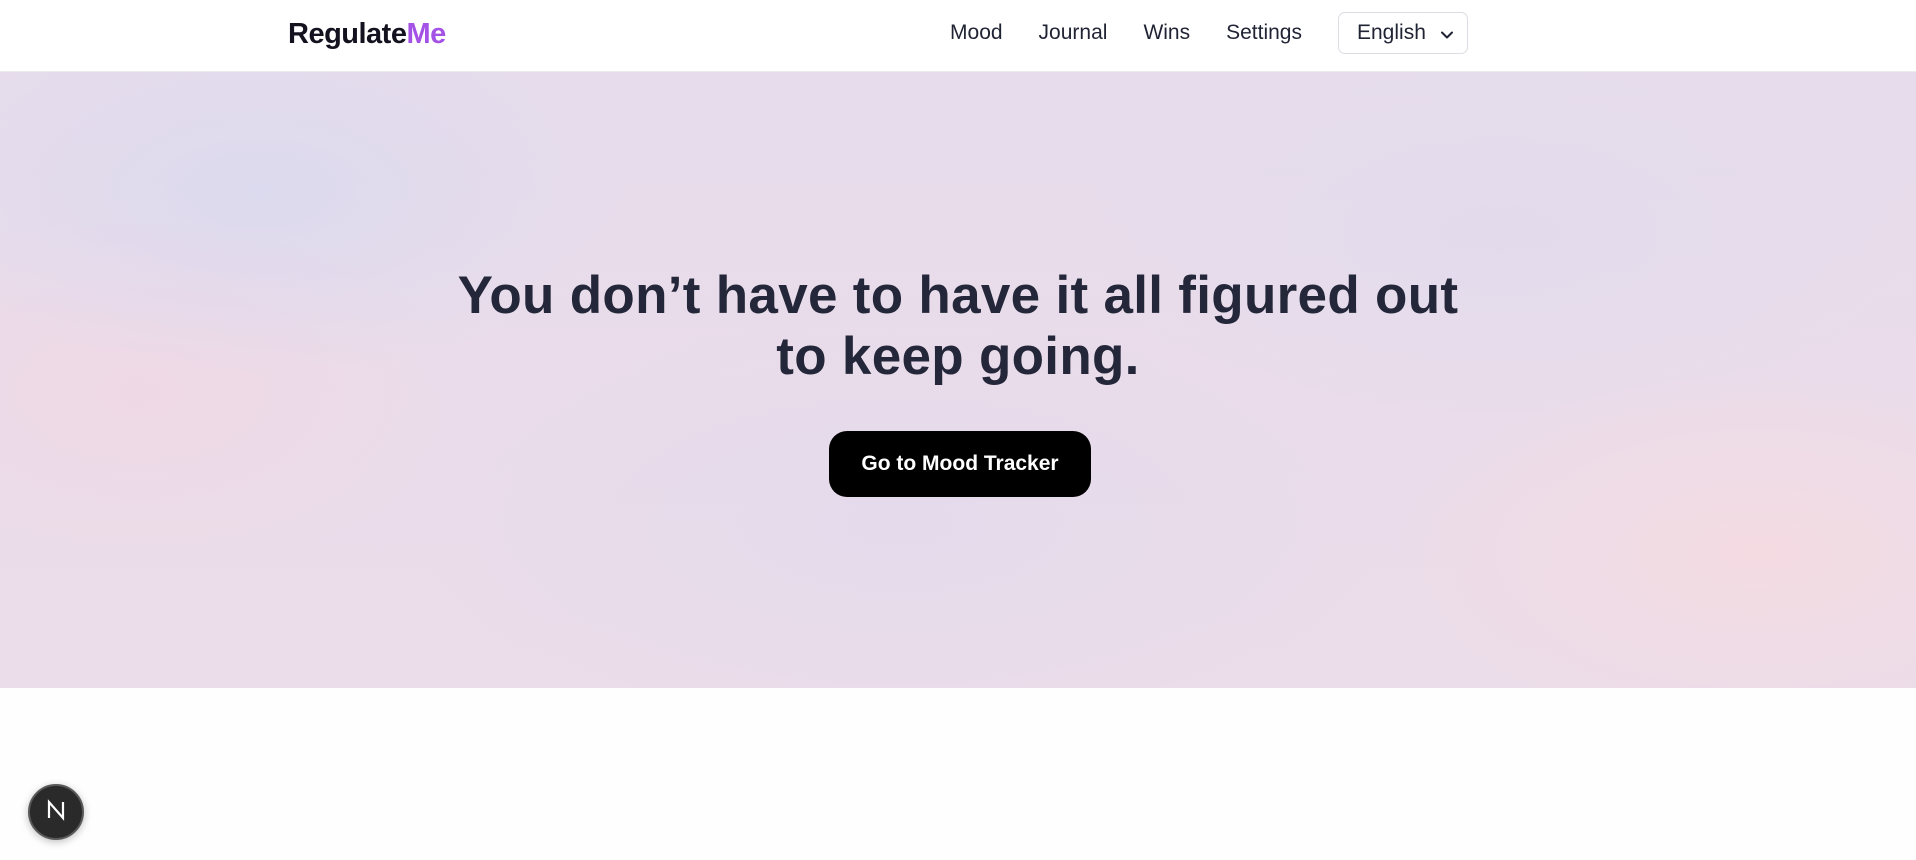  Describe the element at coordinates (1209, 33) in the screenshot. I see `nav-links: Mood Journal Wins Settings English` at that location.